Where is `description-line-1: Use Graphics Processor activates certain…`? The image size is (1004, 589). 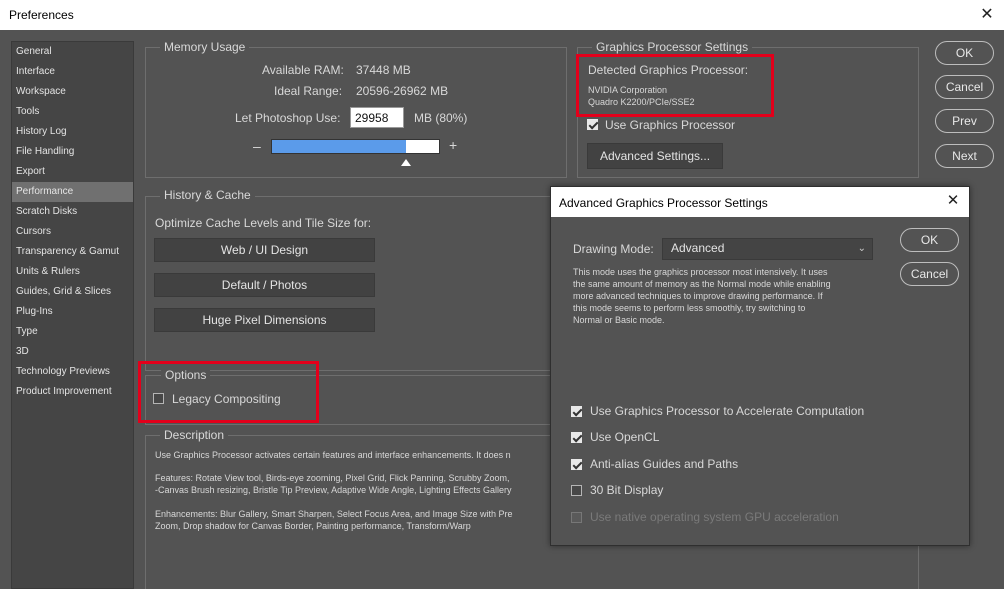 description-line-1: Use Graphics Processor activates certain… is located at coordinates (333, 455).